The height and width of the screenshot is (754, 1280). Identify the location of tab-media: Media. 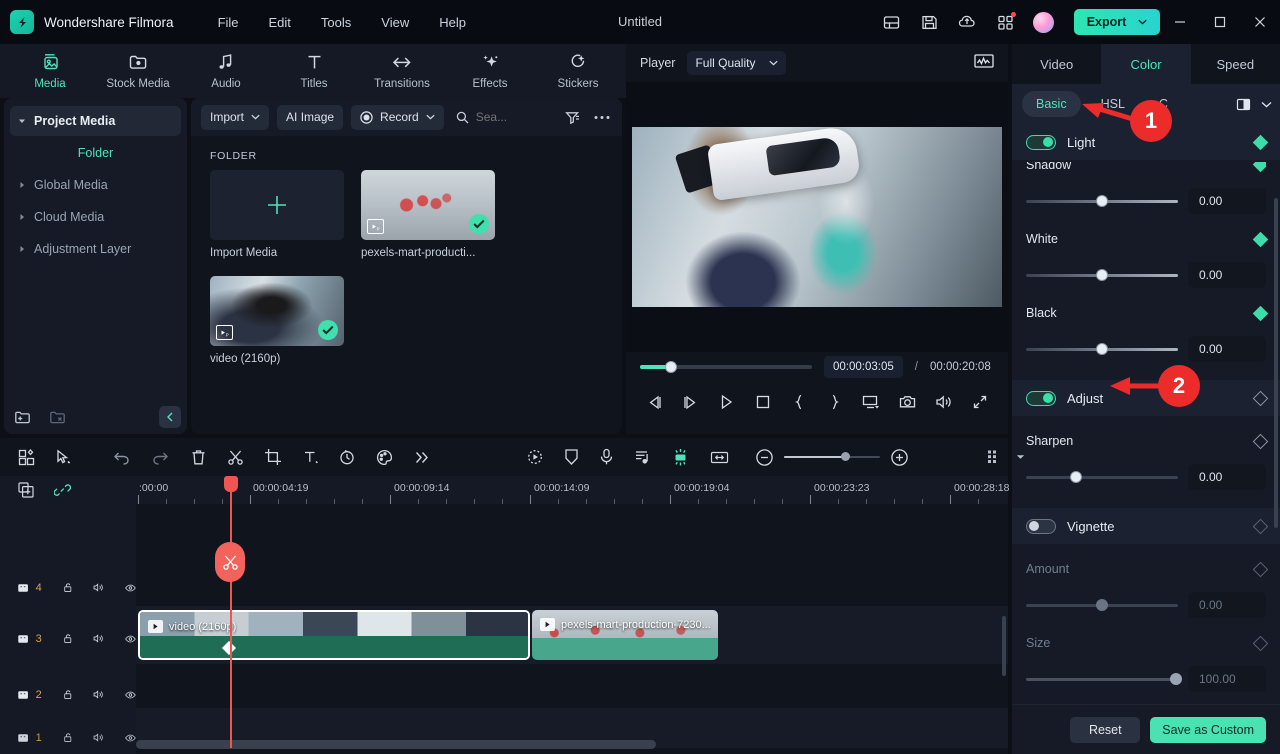
(50, 71).